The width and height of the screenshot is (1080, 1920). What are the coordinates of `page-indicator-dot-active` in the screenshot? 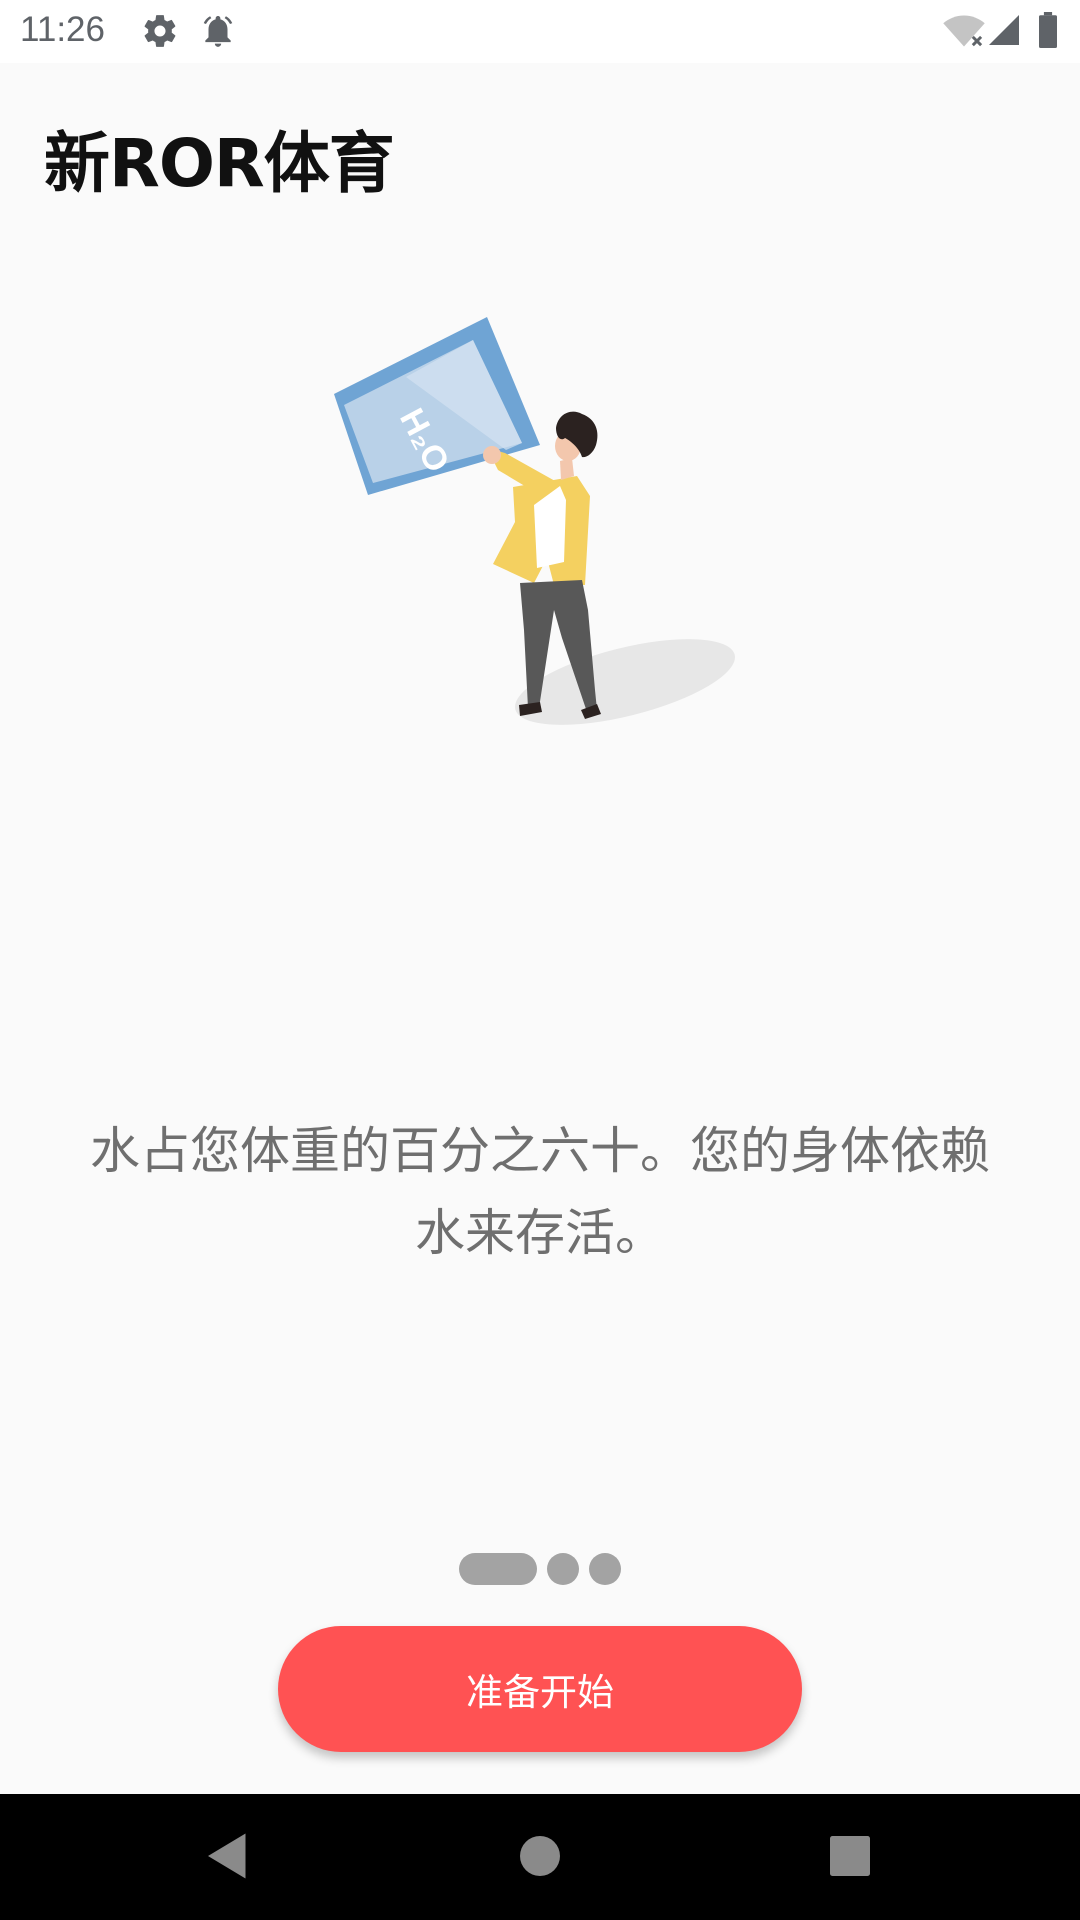 It's located at (498, 1569).